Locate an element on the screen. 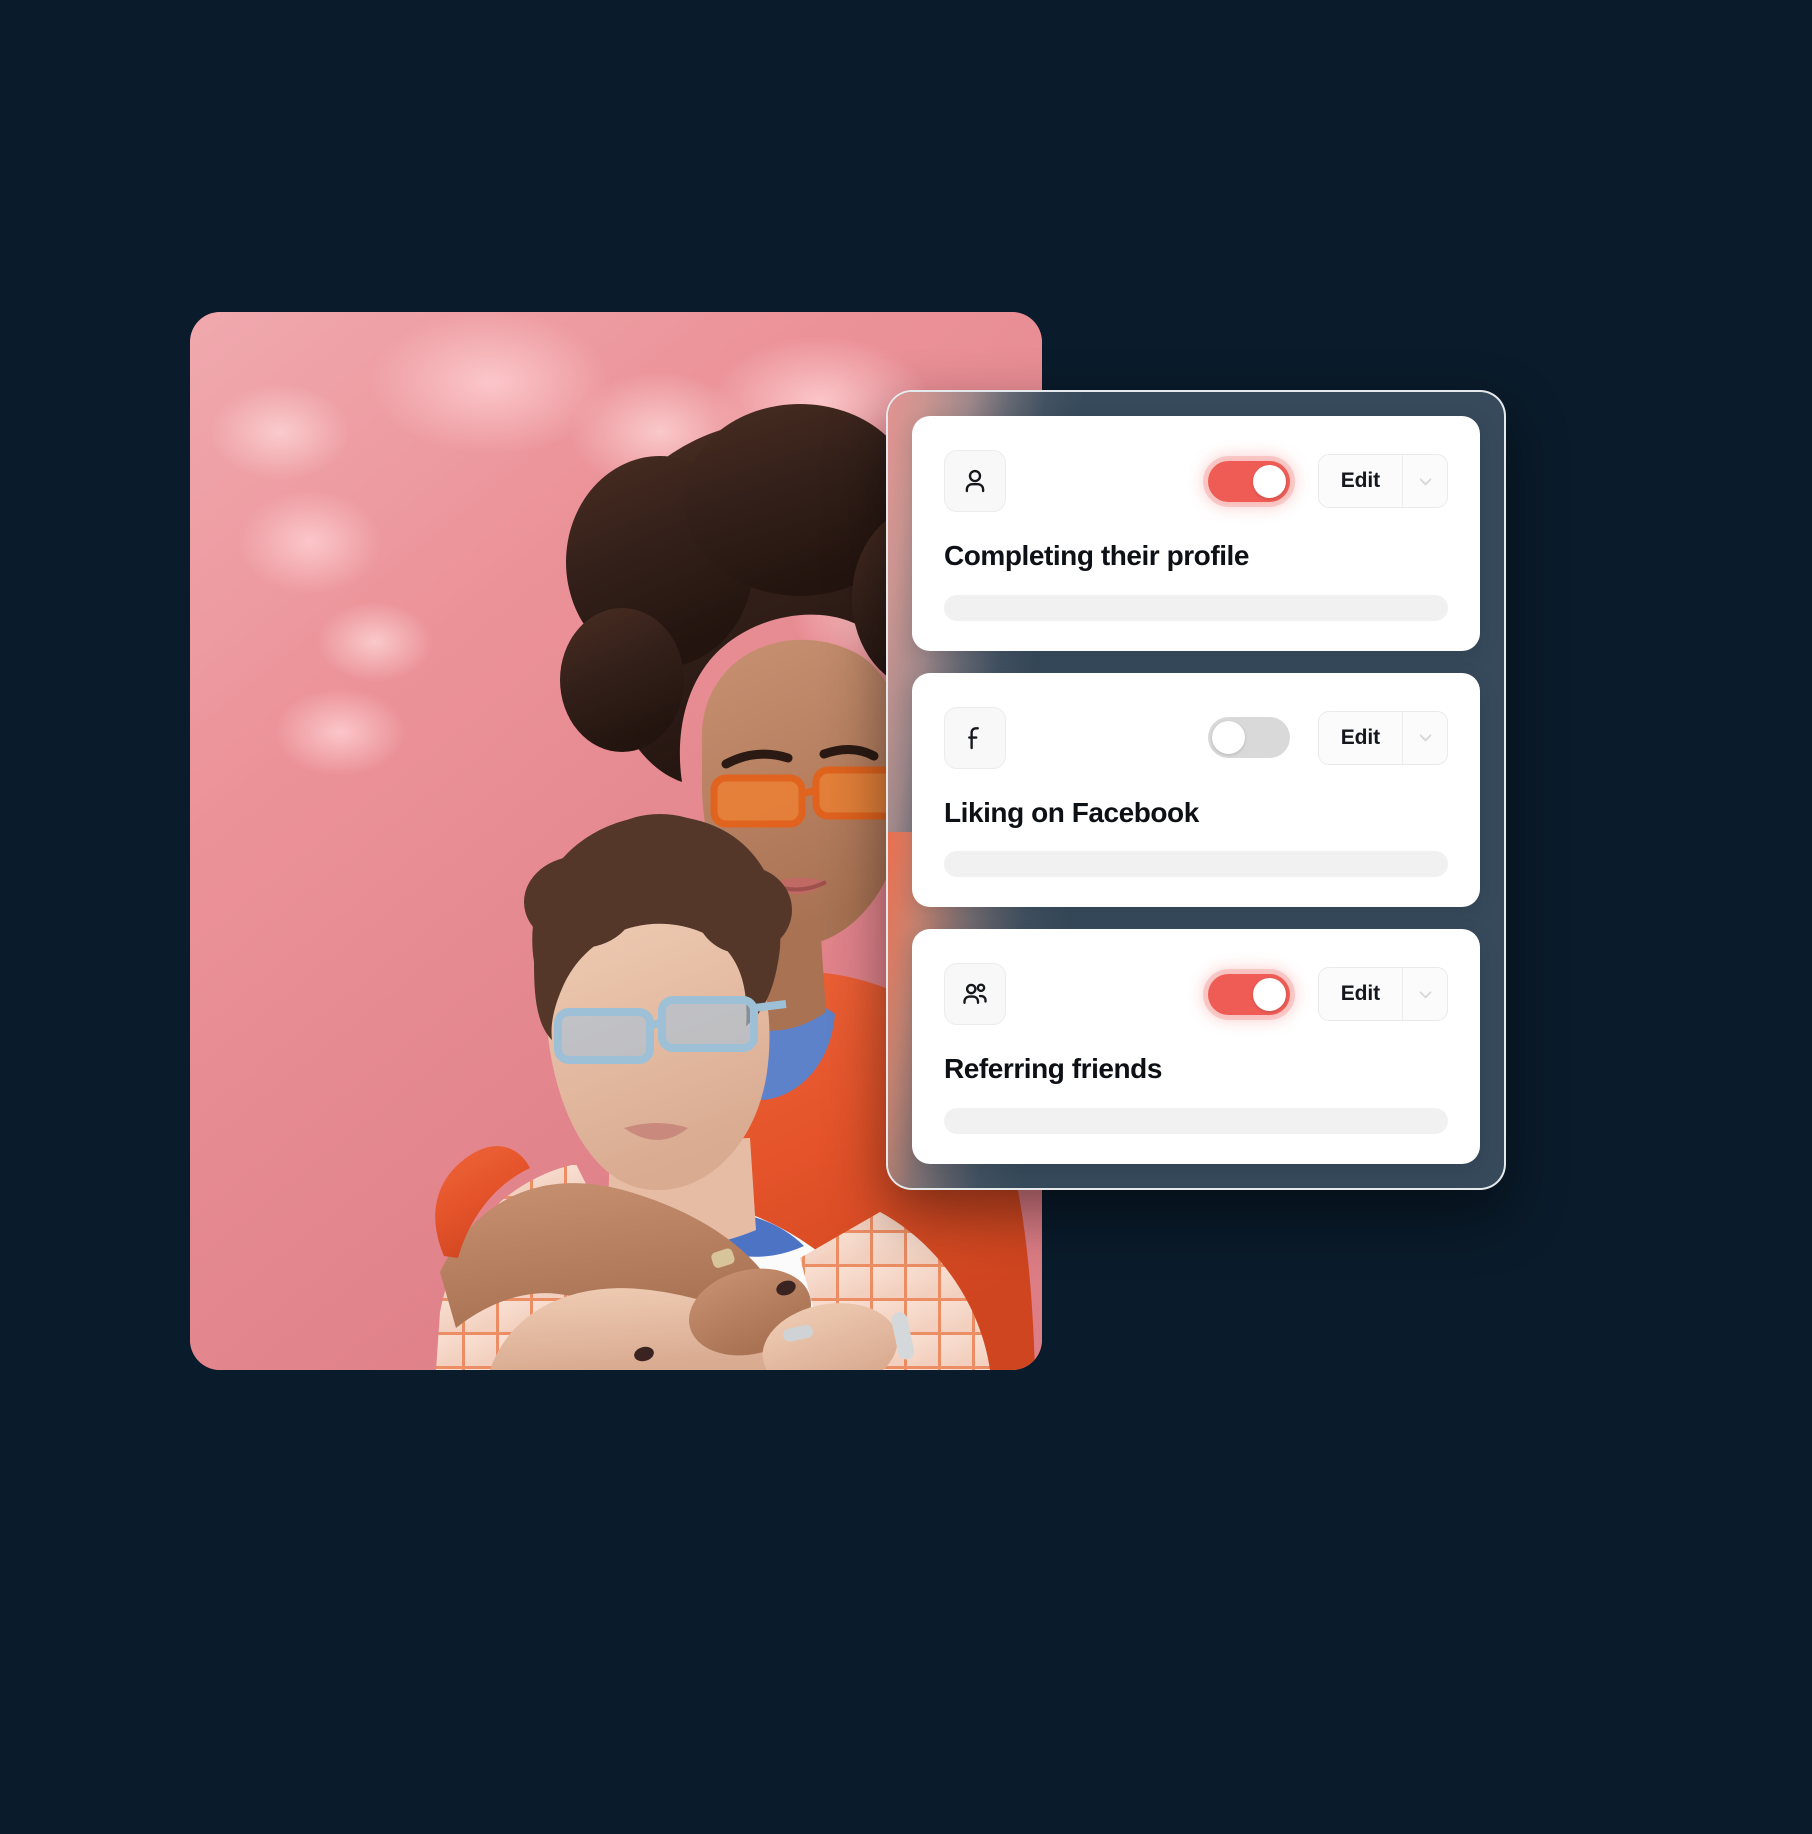  setting-card-title: Liking on Facebook is located at coordinates (1071, 812).